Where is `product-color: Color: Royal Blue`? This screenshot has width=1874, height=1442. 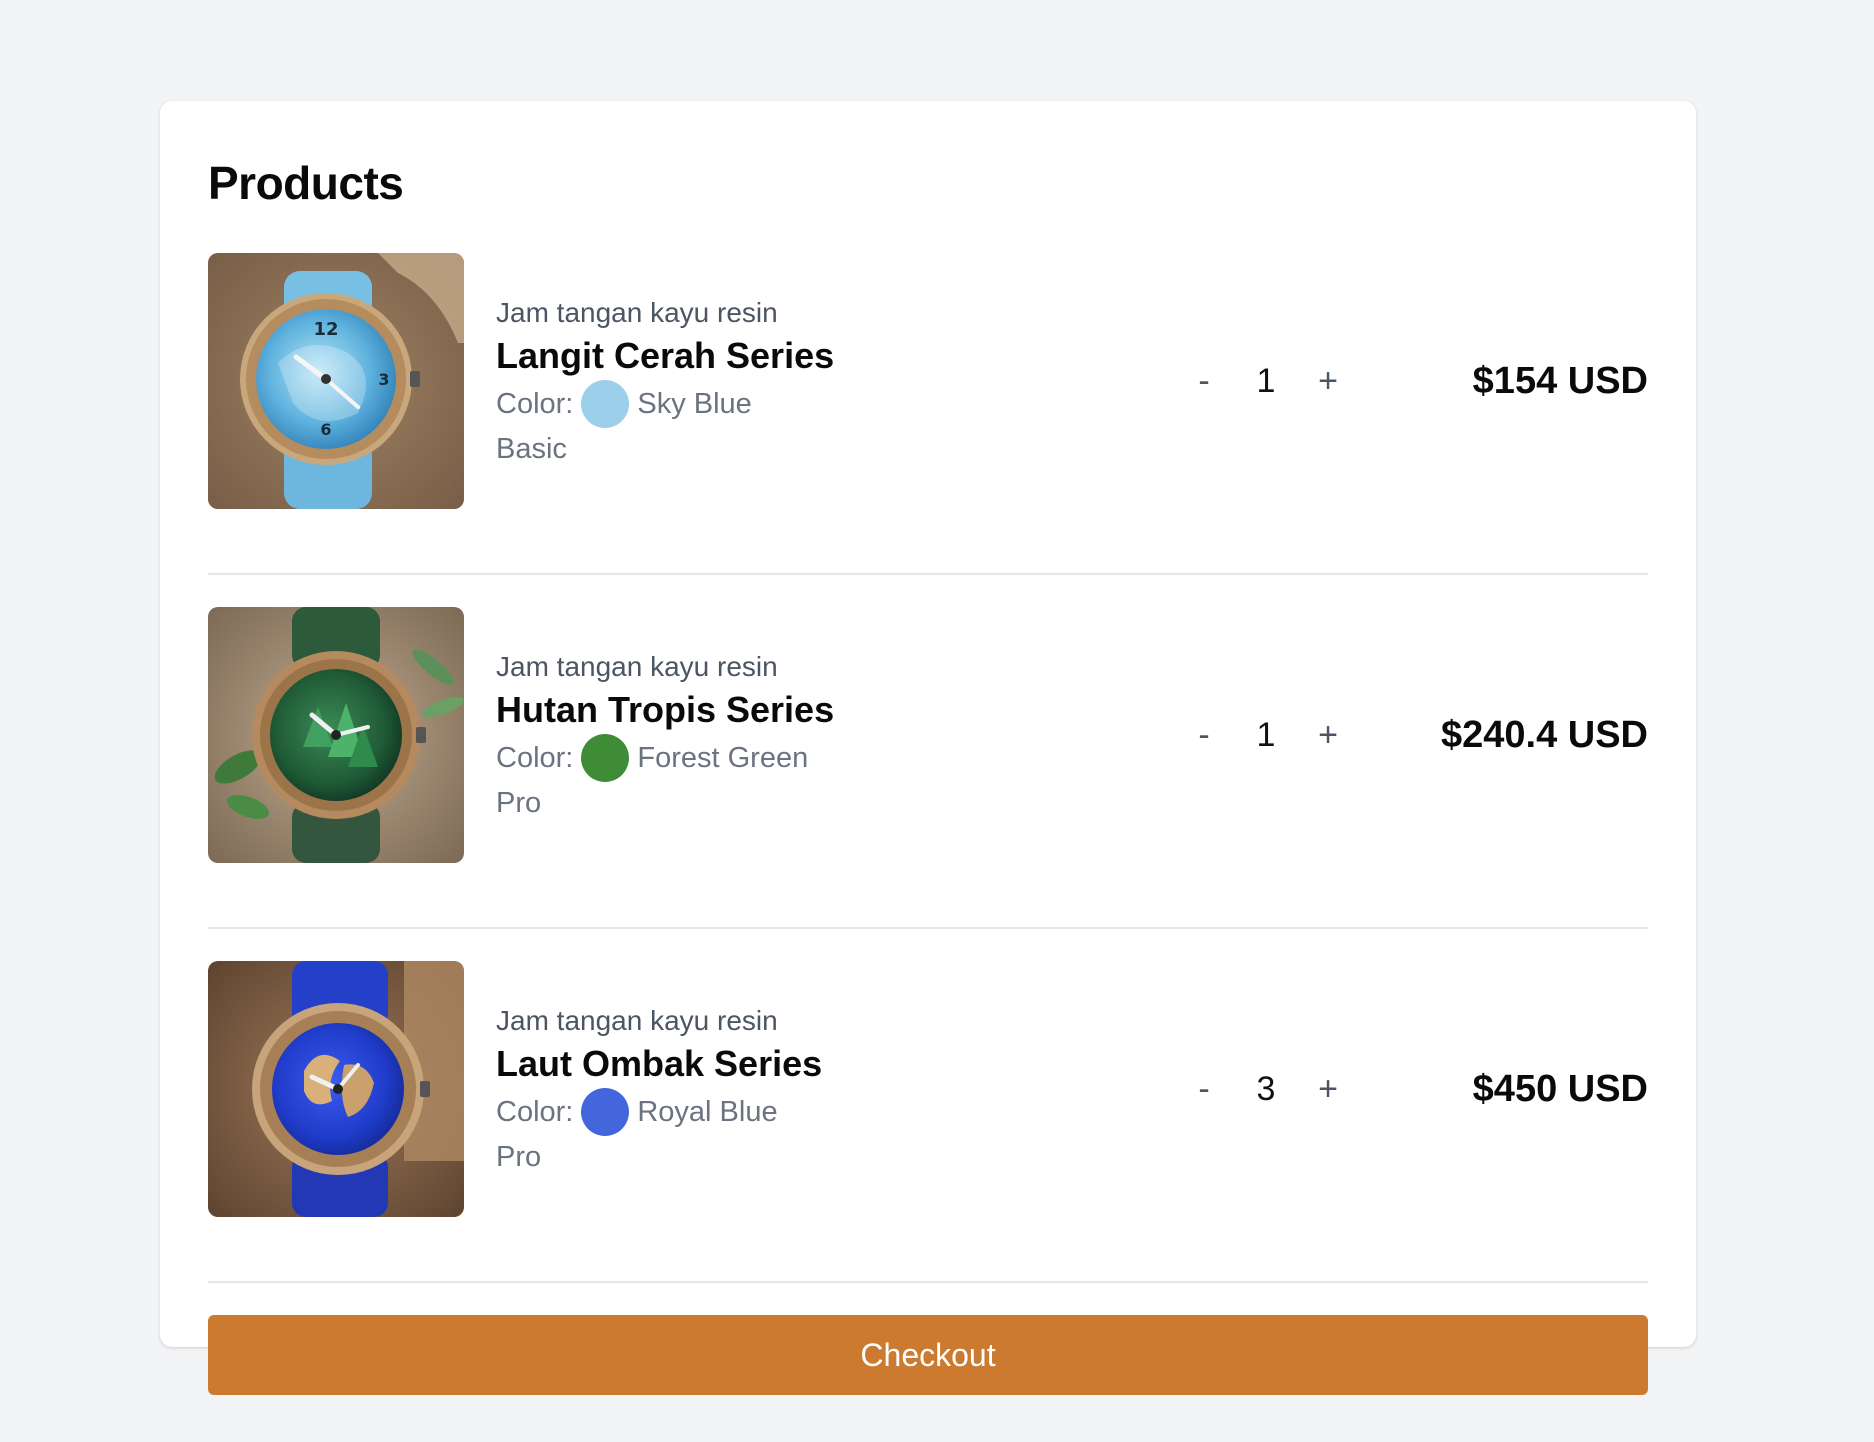
product-color: Color: Royal Blue is located at coordinates (659, 1112).